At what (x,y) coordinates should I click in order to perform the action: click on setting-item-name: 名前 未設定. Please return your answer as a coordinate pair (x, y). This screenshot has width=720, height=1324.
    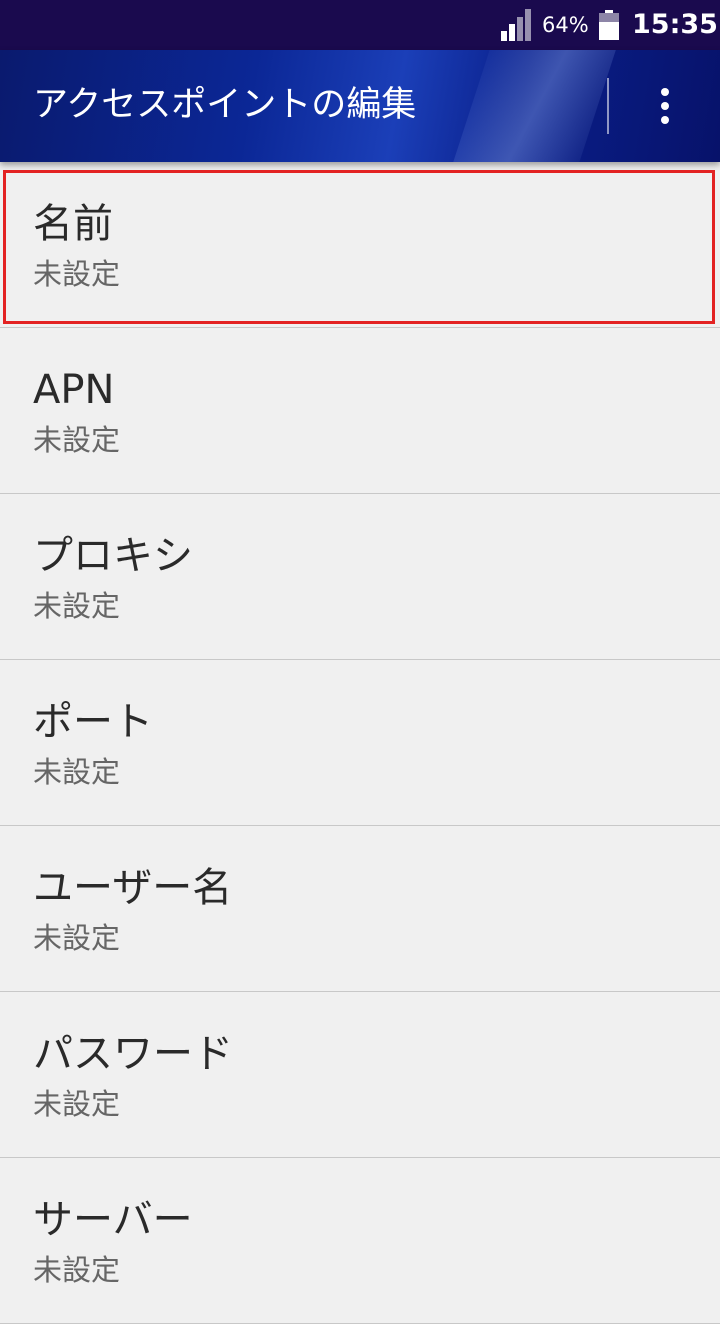
    Looking at the image, I should click on (360, 245).